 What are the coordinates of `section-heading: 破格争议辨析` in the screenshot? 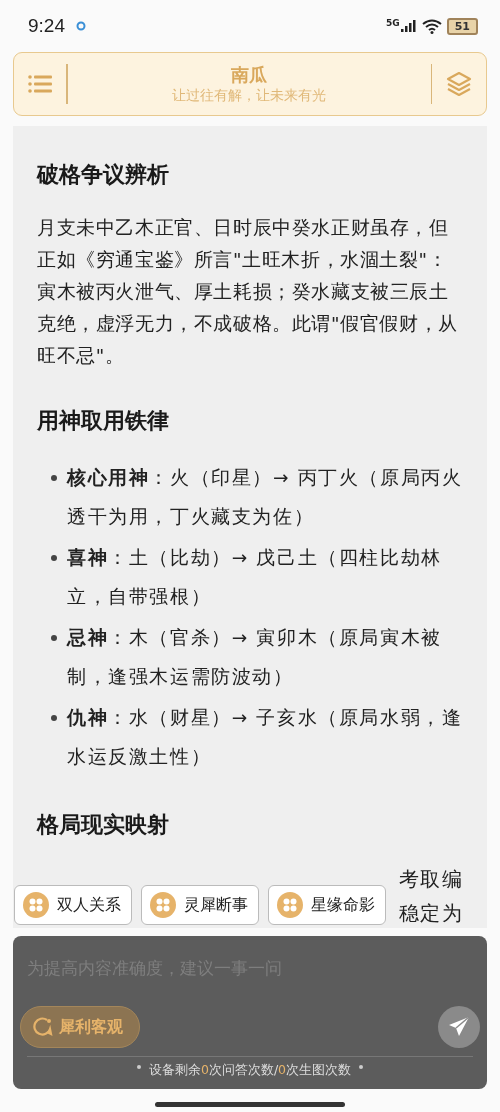 It's located at (103, 175).